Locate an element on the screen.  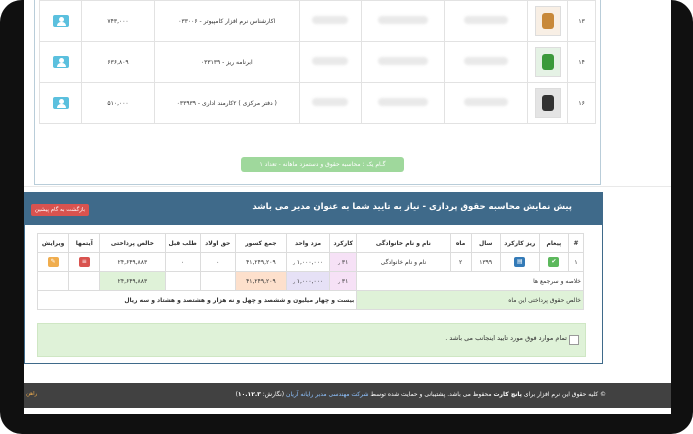
row-prev: ۰ is located at coordinates (182, 262).